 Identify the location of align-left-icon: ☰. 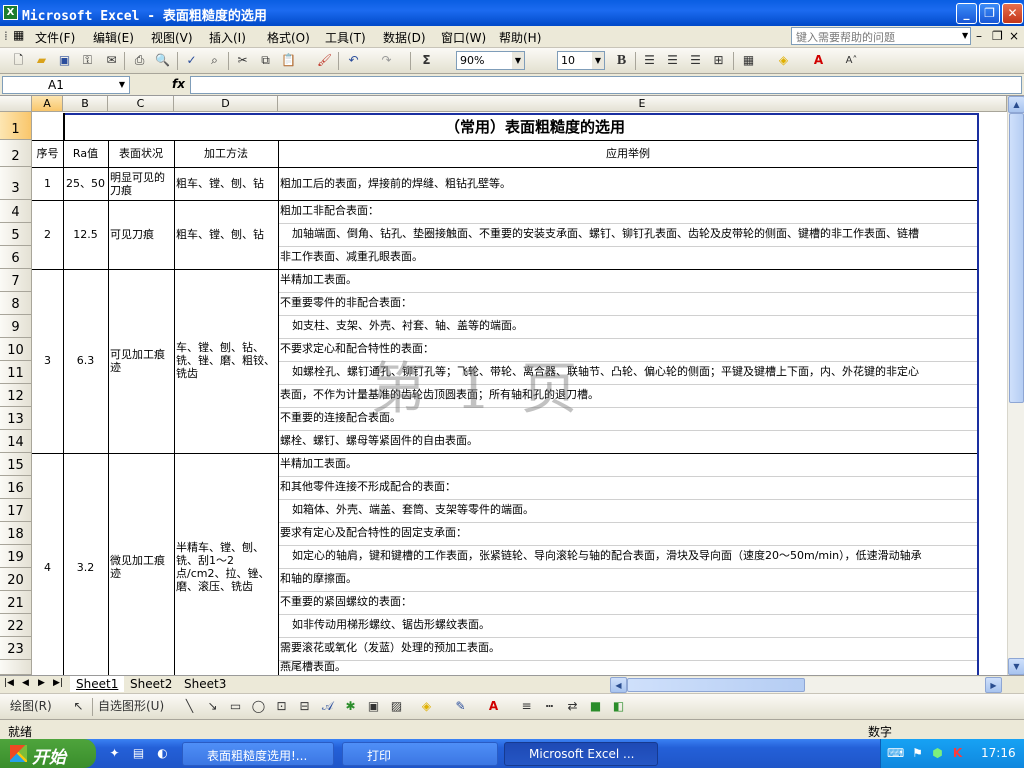
(649, 60).